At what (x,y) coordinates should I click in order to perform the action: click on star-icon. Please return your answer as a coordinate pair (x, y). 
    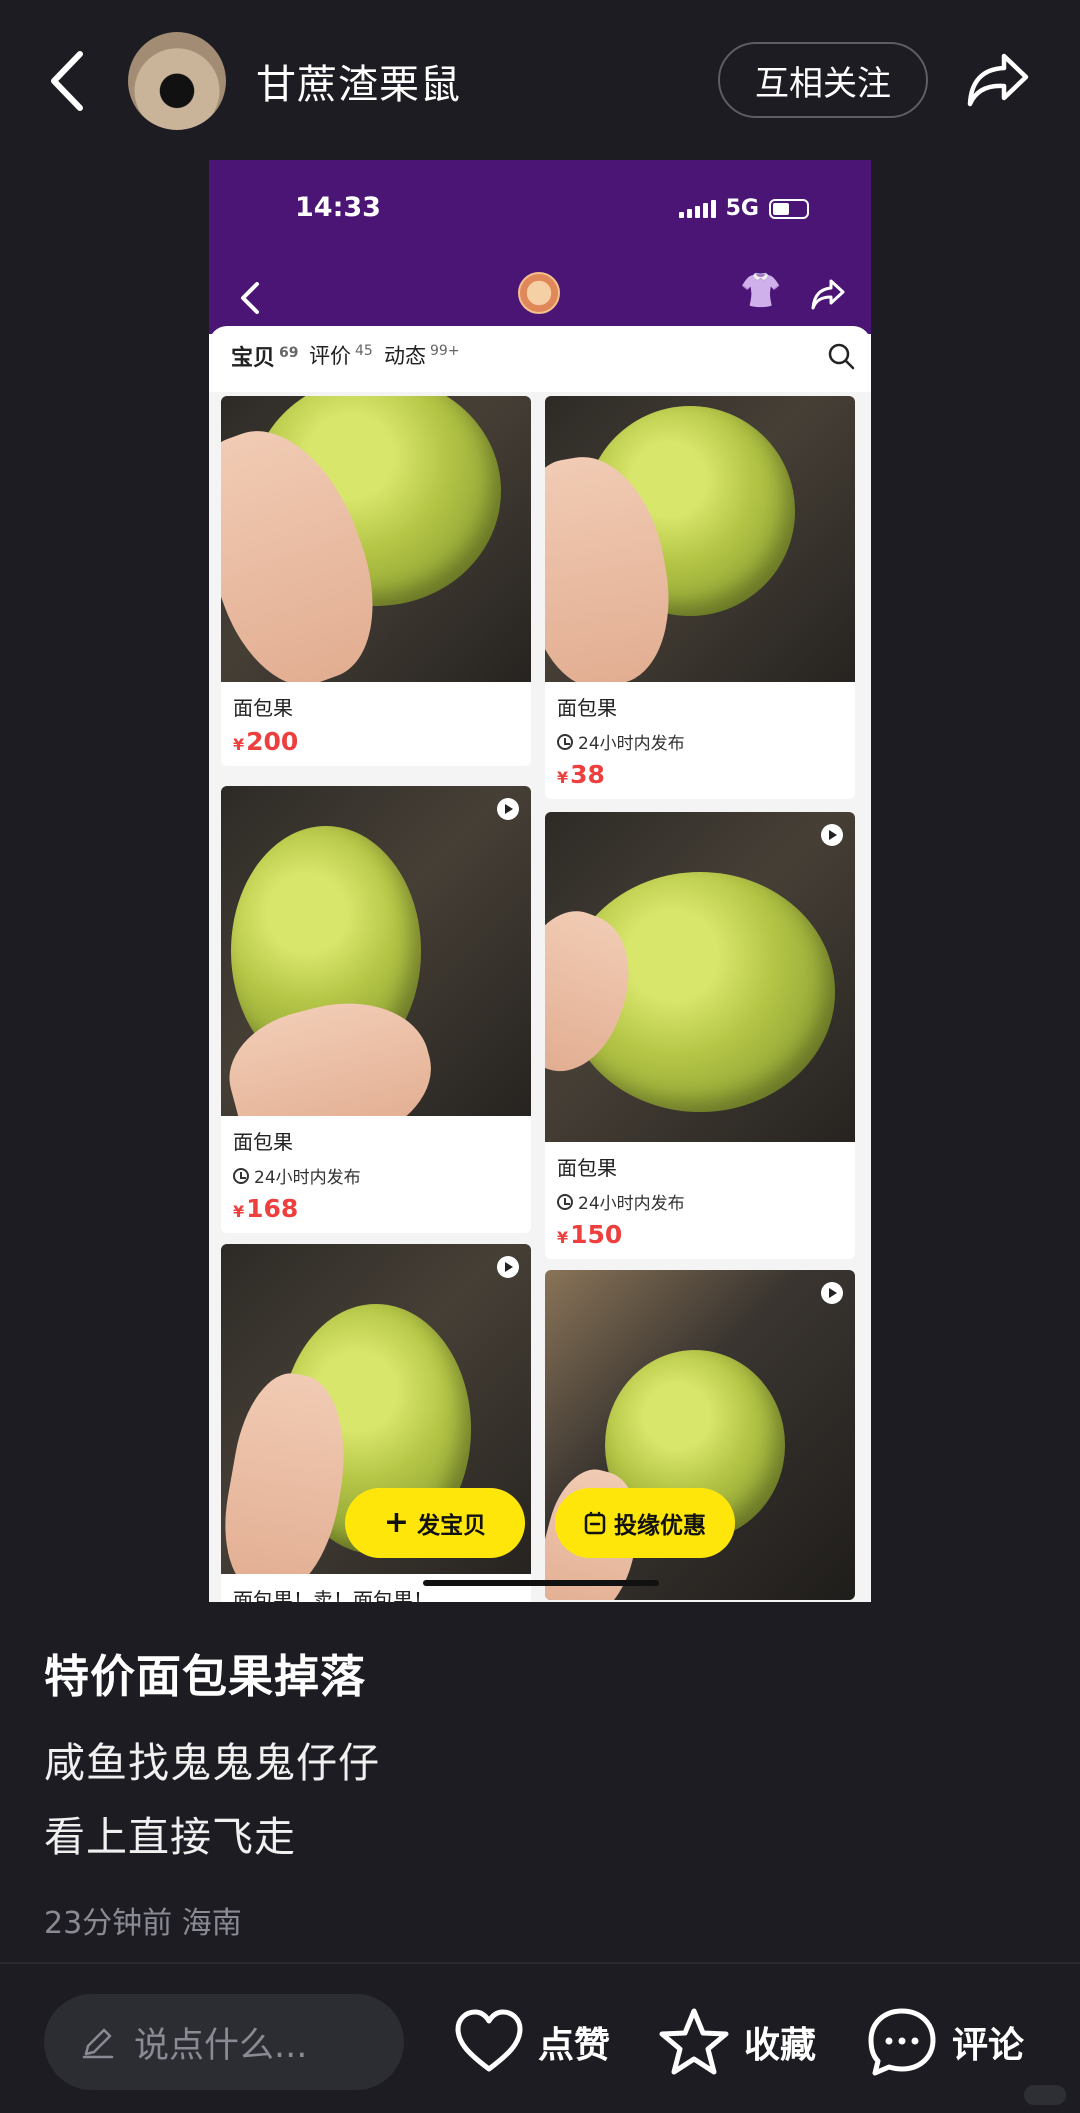
    Looking at the image, I should click on (694, 2041).